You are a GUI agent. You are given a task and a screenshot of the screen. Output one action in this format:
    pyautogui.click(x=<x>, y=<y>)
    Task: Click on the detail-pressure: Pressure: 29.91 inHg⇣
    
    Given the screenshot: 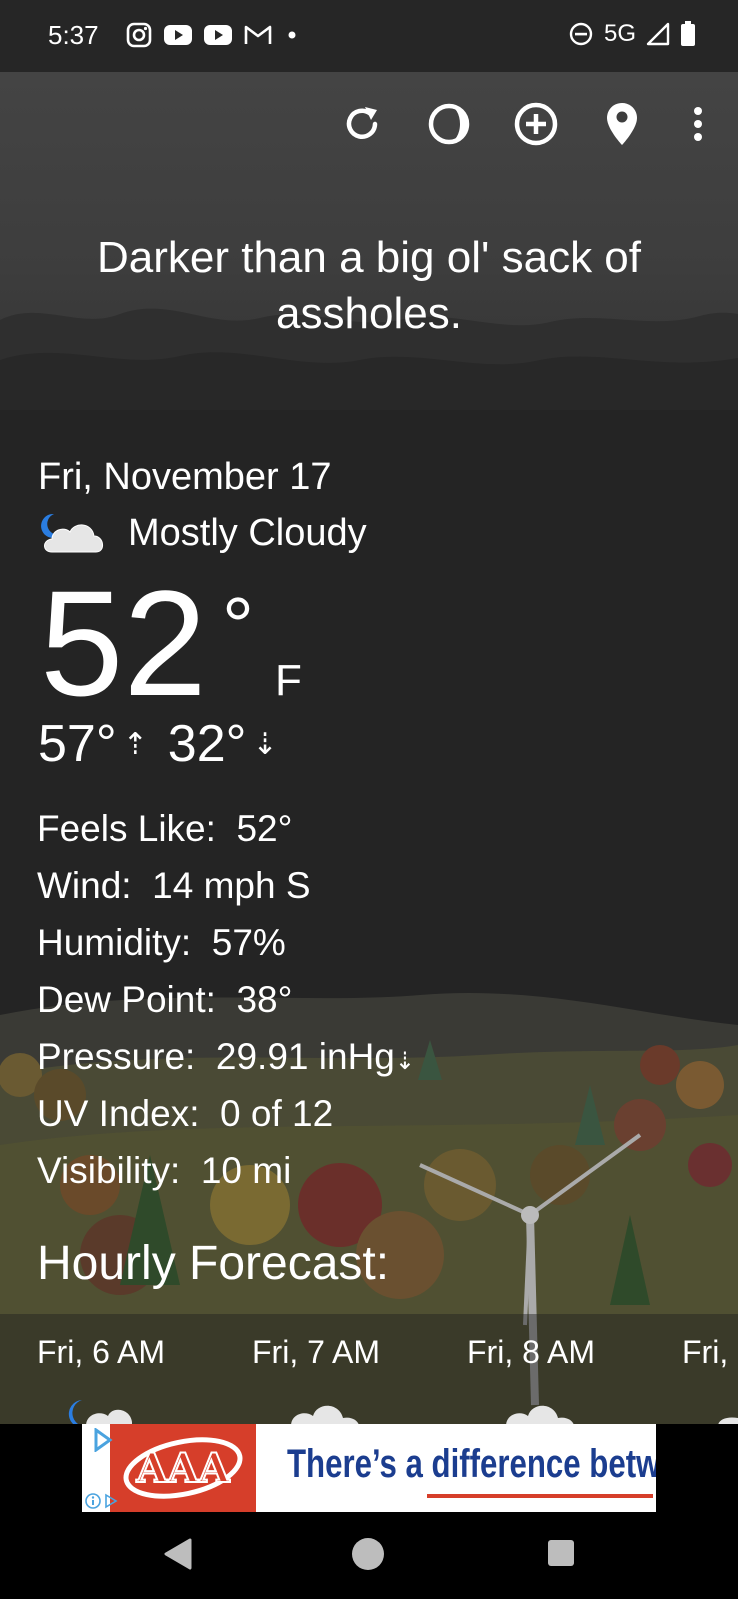 What is the action you would take?
    pyautogui.click(x=226, y=1056)
    